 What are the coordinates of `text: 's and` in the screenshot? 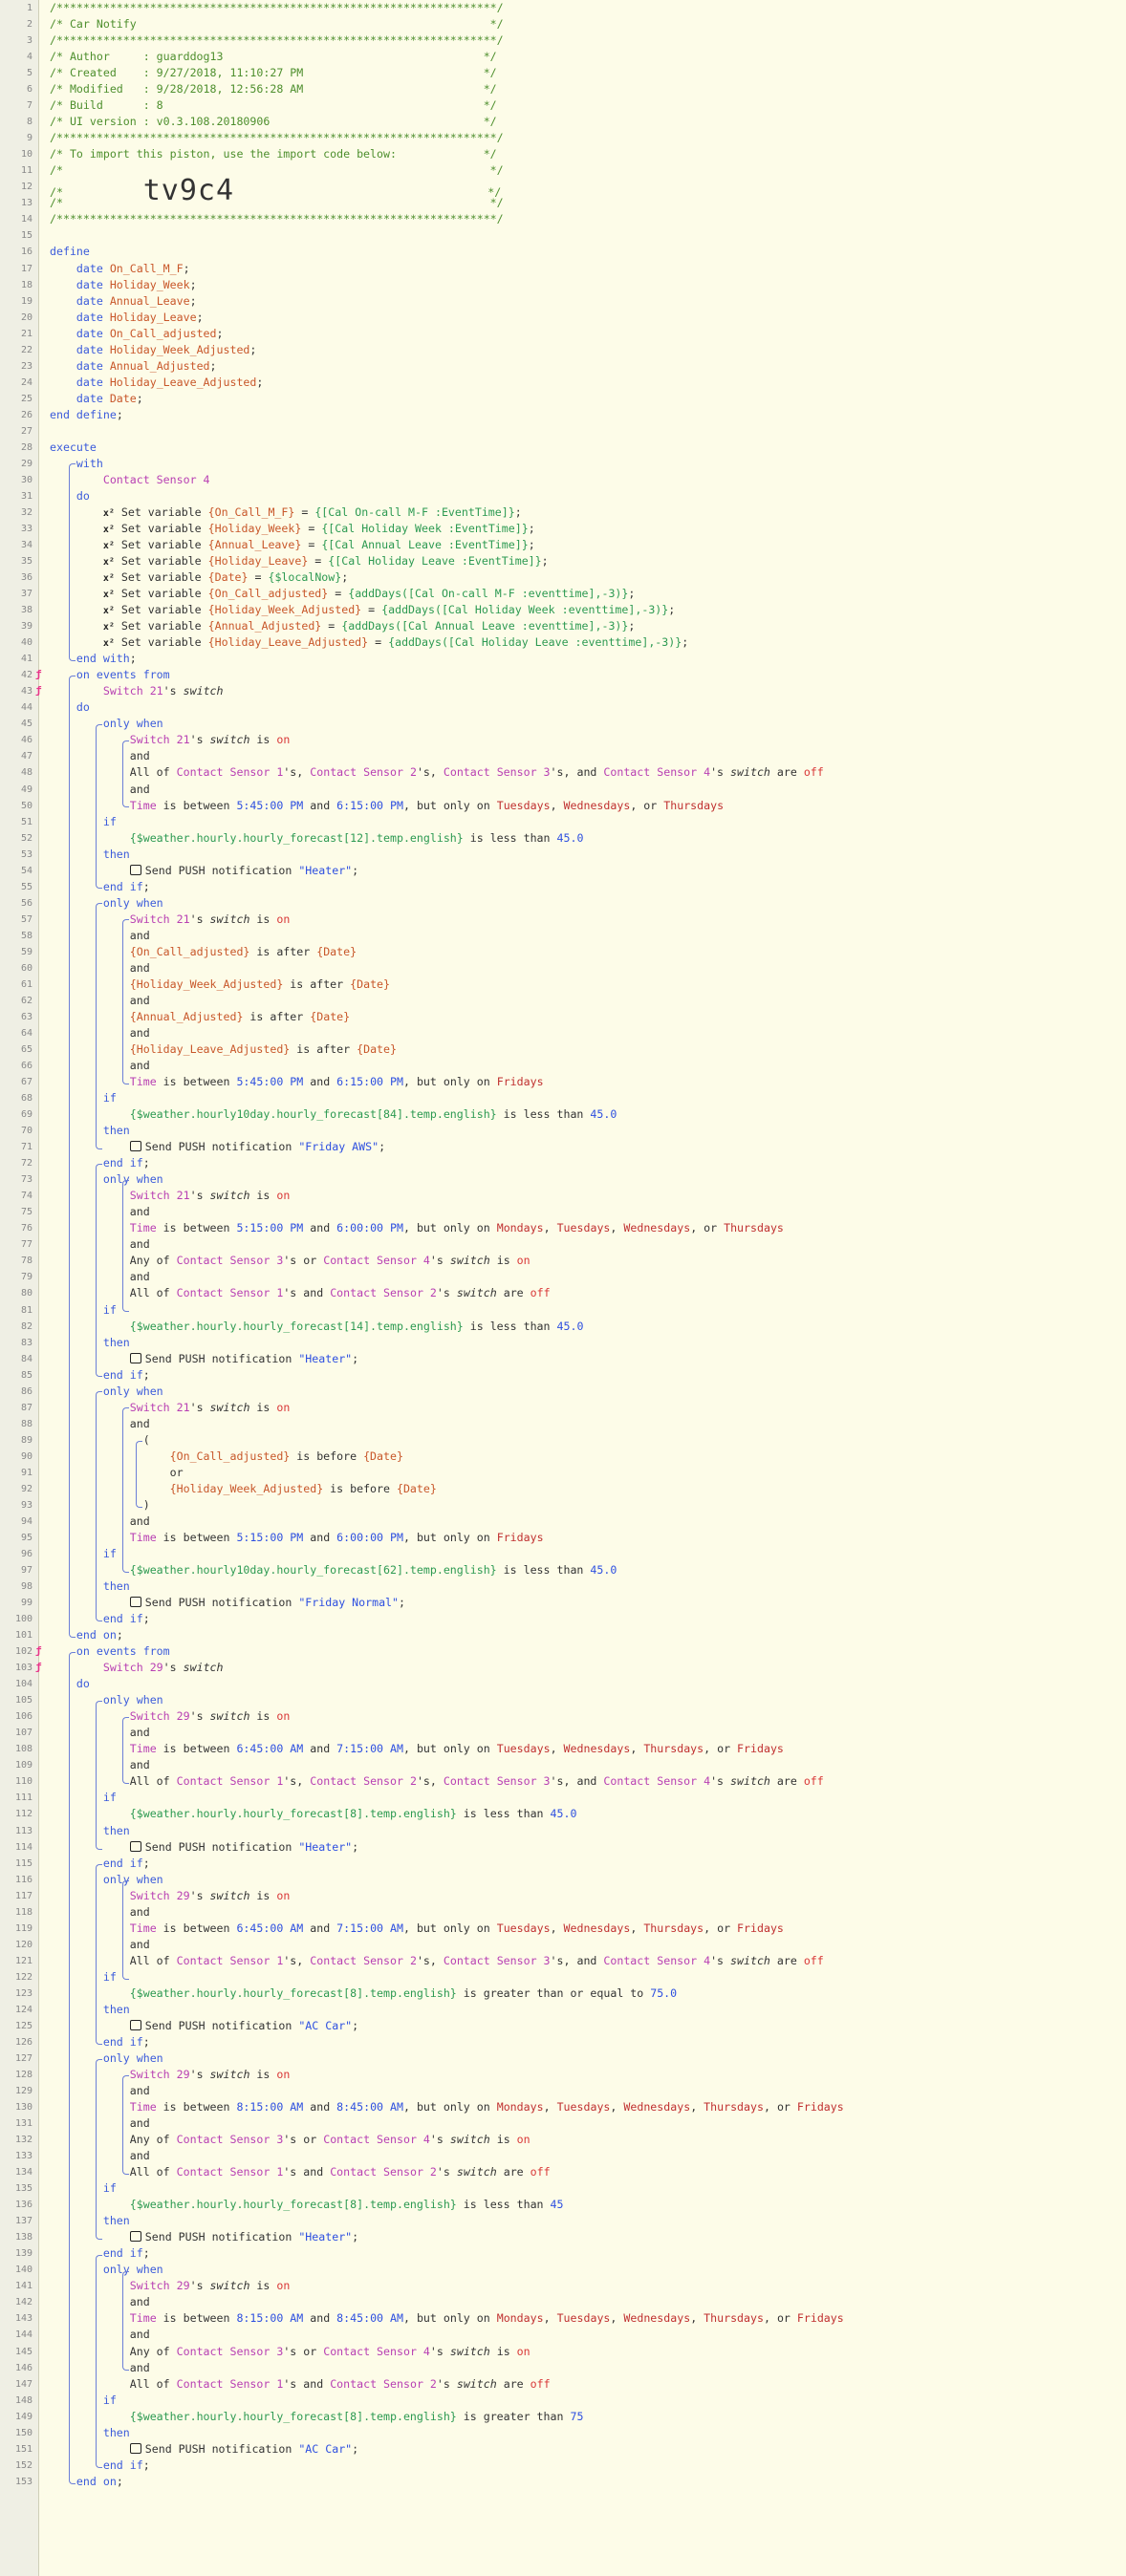 It's located at (307, 1293).